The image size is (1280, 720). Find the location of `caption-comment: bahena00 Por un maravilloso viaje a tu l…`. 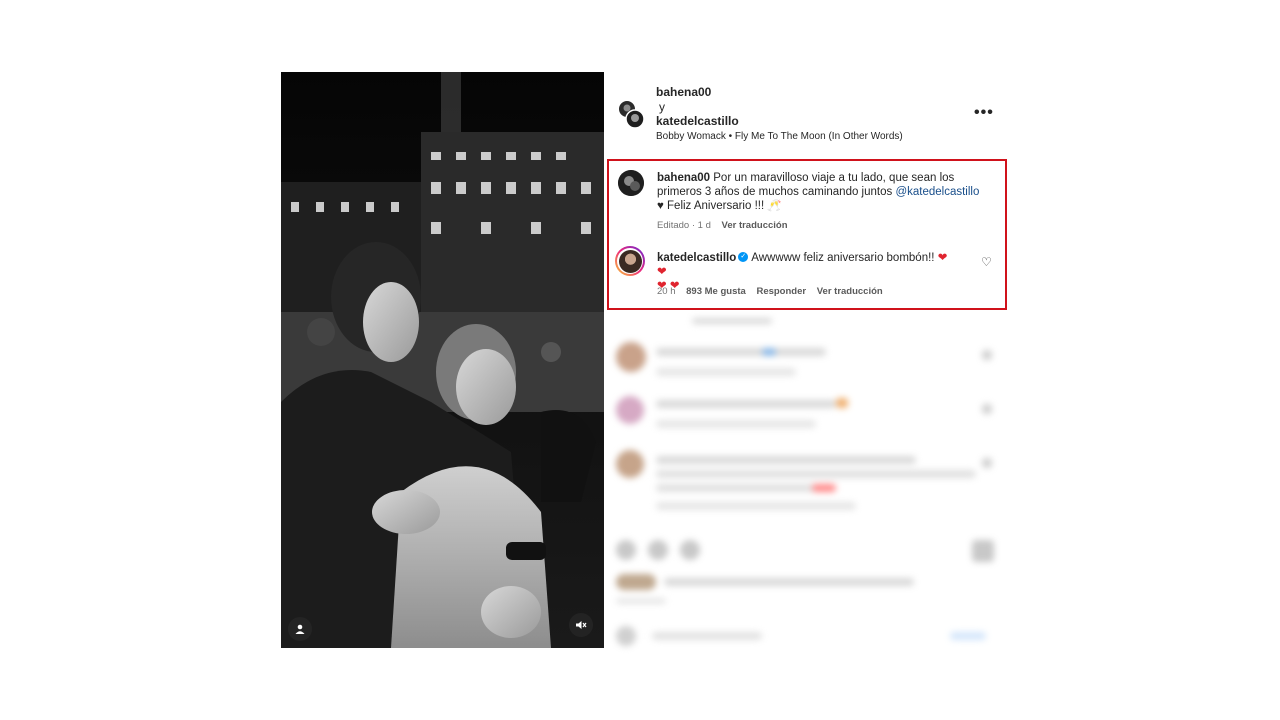

caption-comment: bahena00 Por un maravilloso viaje a tu l… is located at coordinates (822, 192).